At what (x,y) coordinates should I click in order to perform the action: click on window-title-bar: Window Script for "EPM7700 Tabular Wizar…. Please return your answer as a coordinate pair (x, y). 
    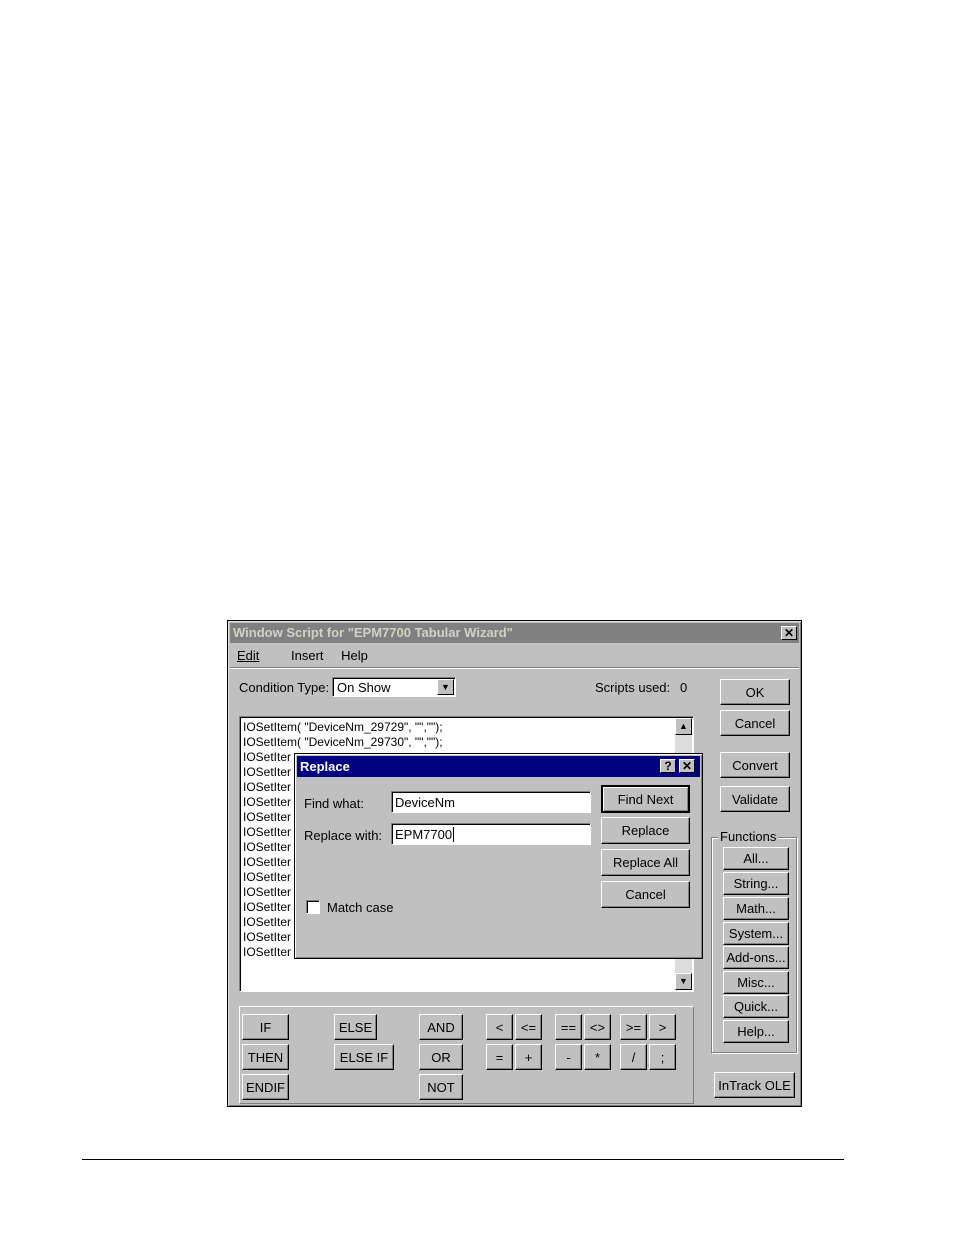
    Looking at the image, I should click on (514, 633).